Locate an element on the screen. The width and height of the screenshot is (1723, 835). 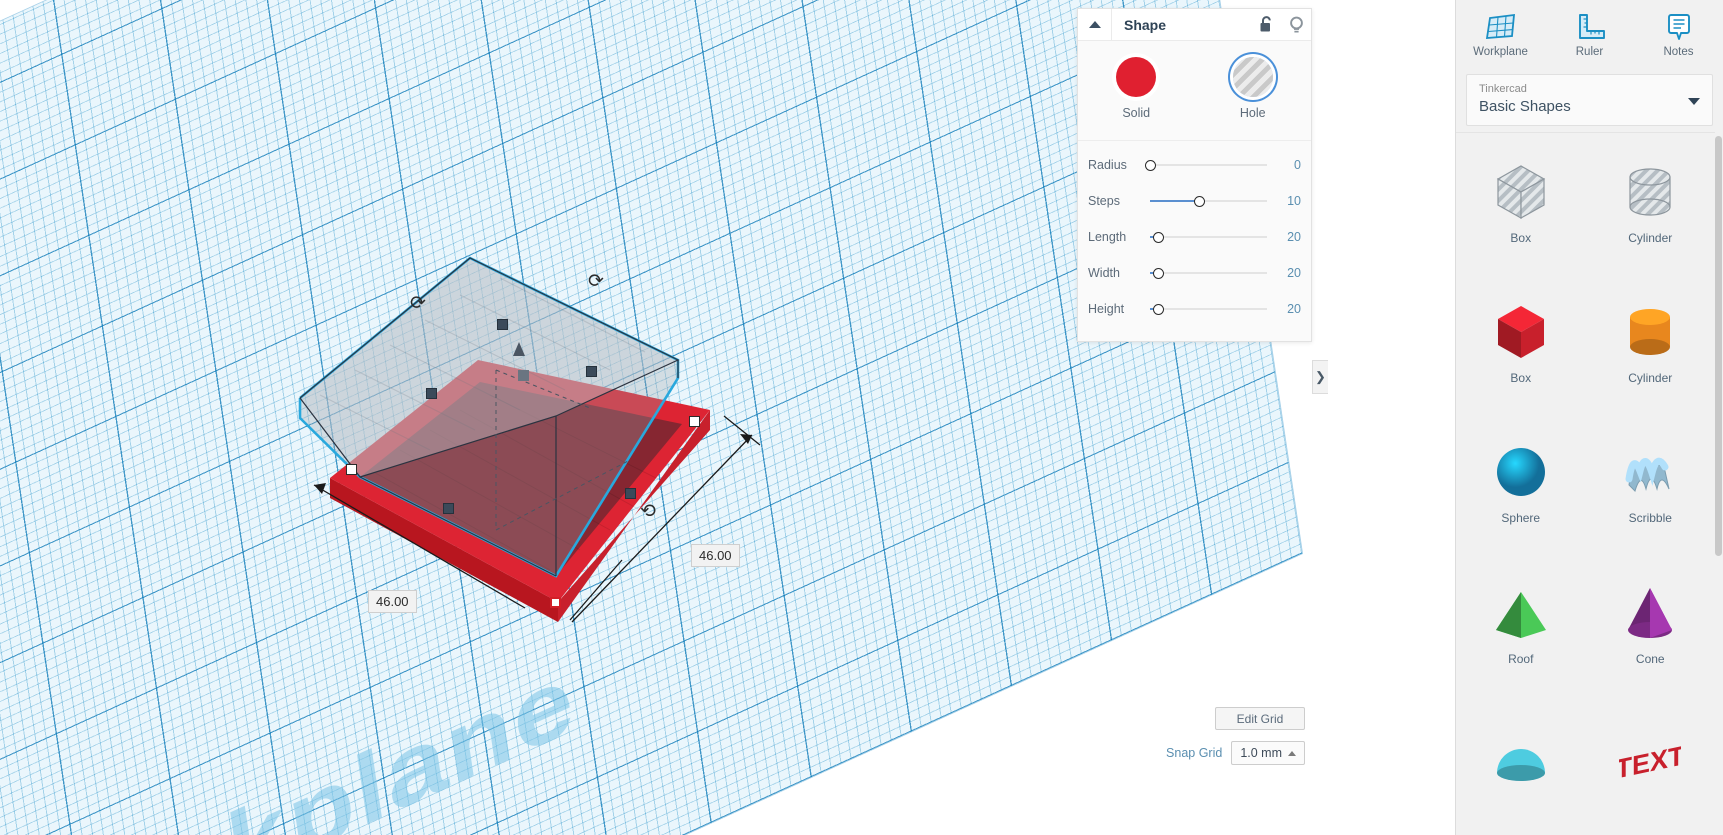
slider-track-radius is located at coordinates (1206, 165).